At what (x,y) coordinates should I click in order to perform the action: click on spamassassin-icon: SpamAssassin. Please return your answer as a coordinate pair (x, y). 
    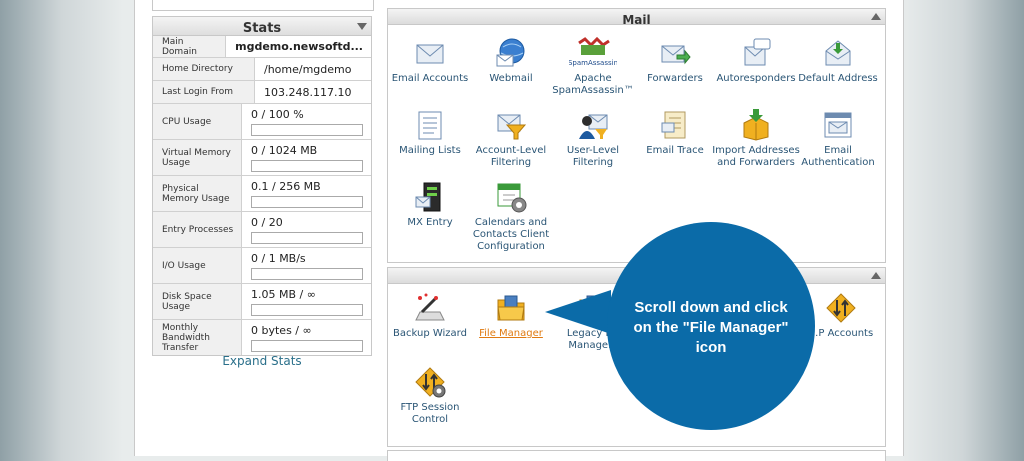
    Looking at the image, I should click on (593, 52).